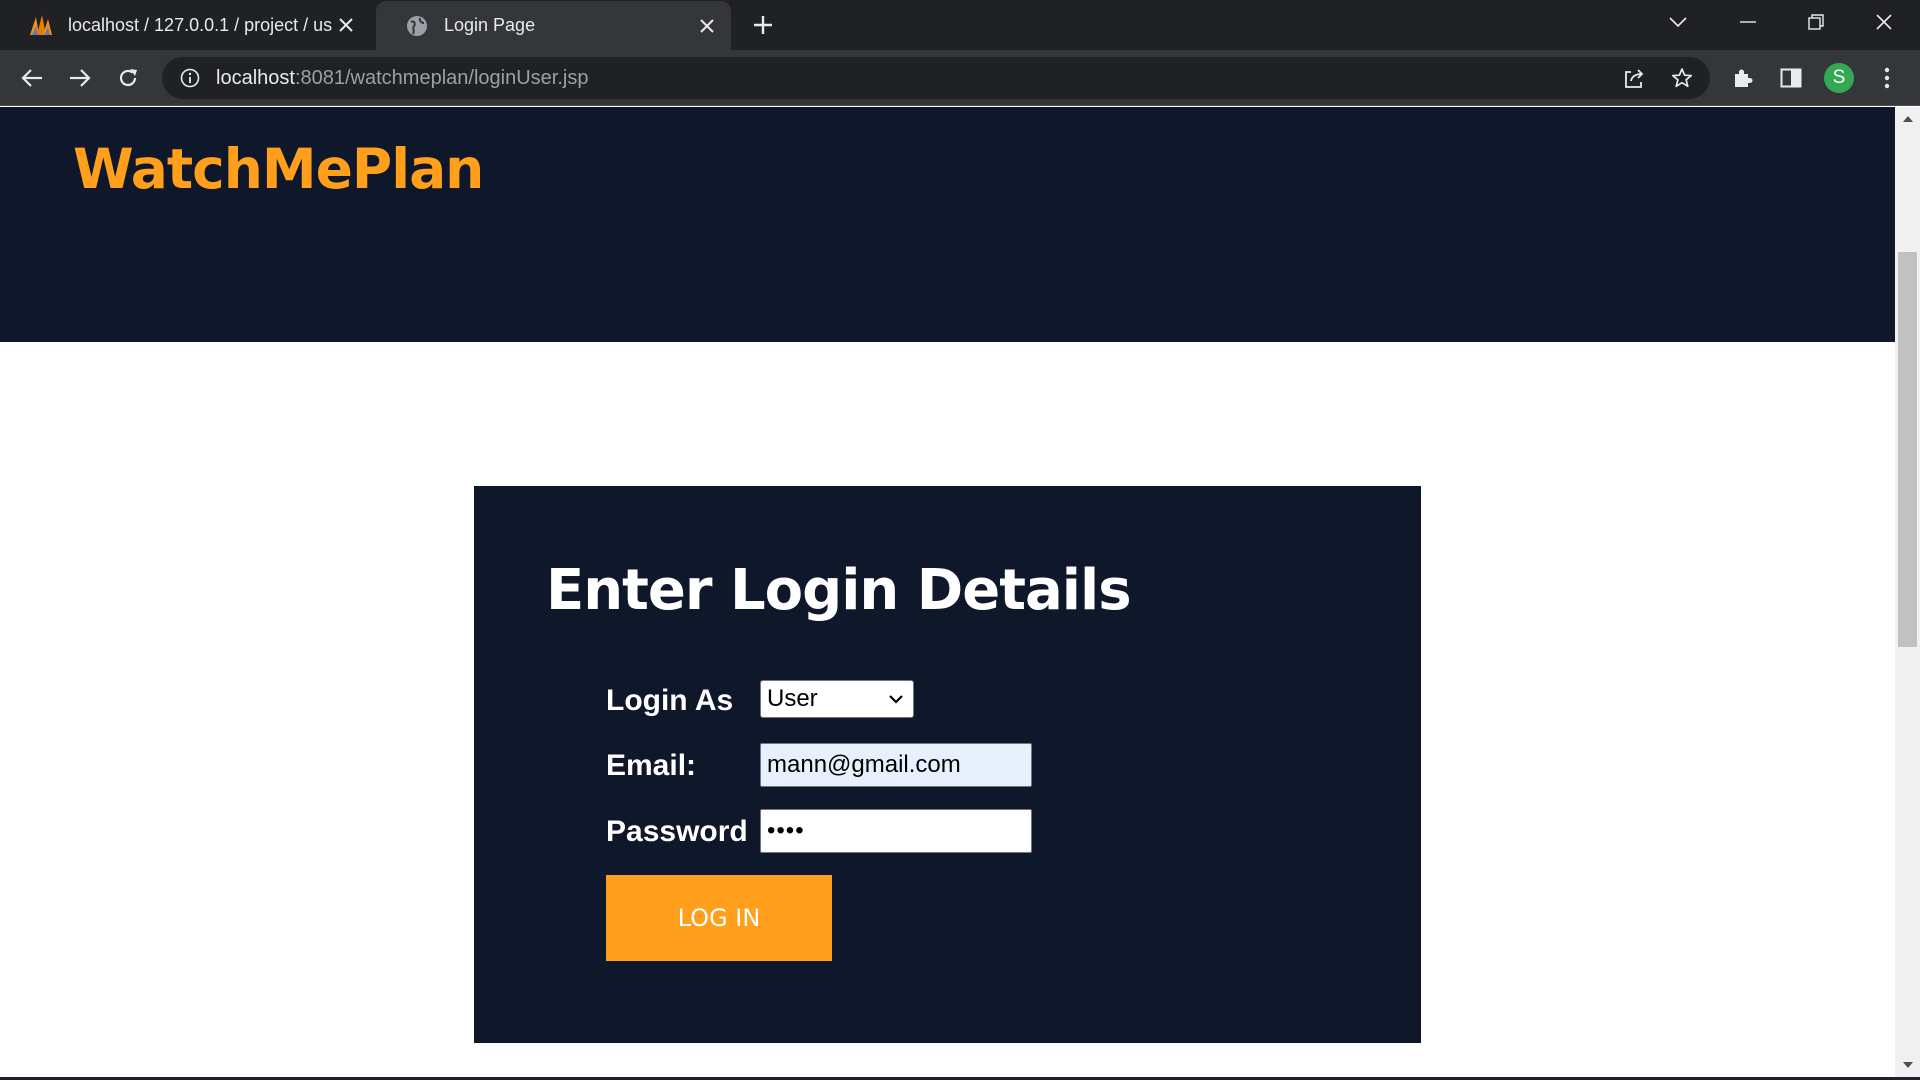 The height and width of the screenshot is (1080, 1920). What do you see at coordinates (1907, 449) in the screenshot?
I see `scrollbar-thumb` at bounding box center [1907, 449].